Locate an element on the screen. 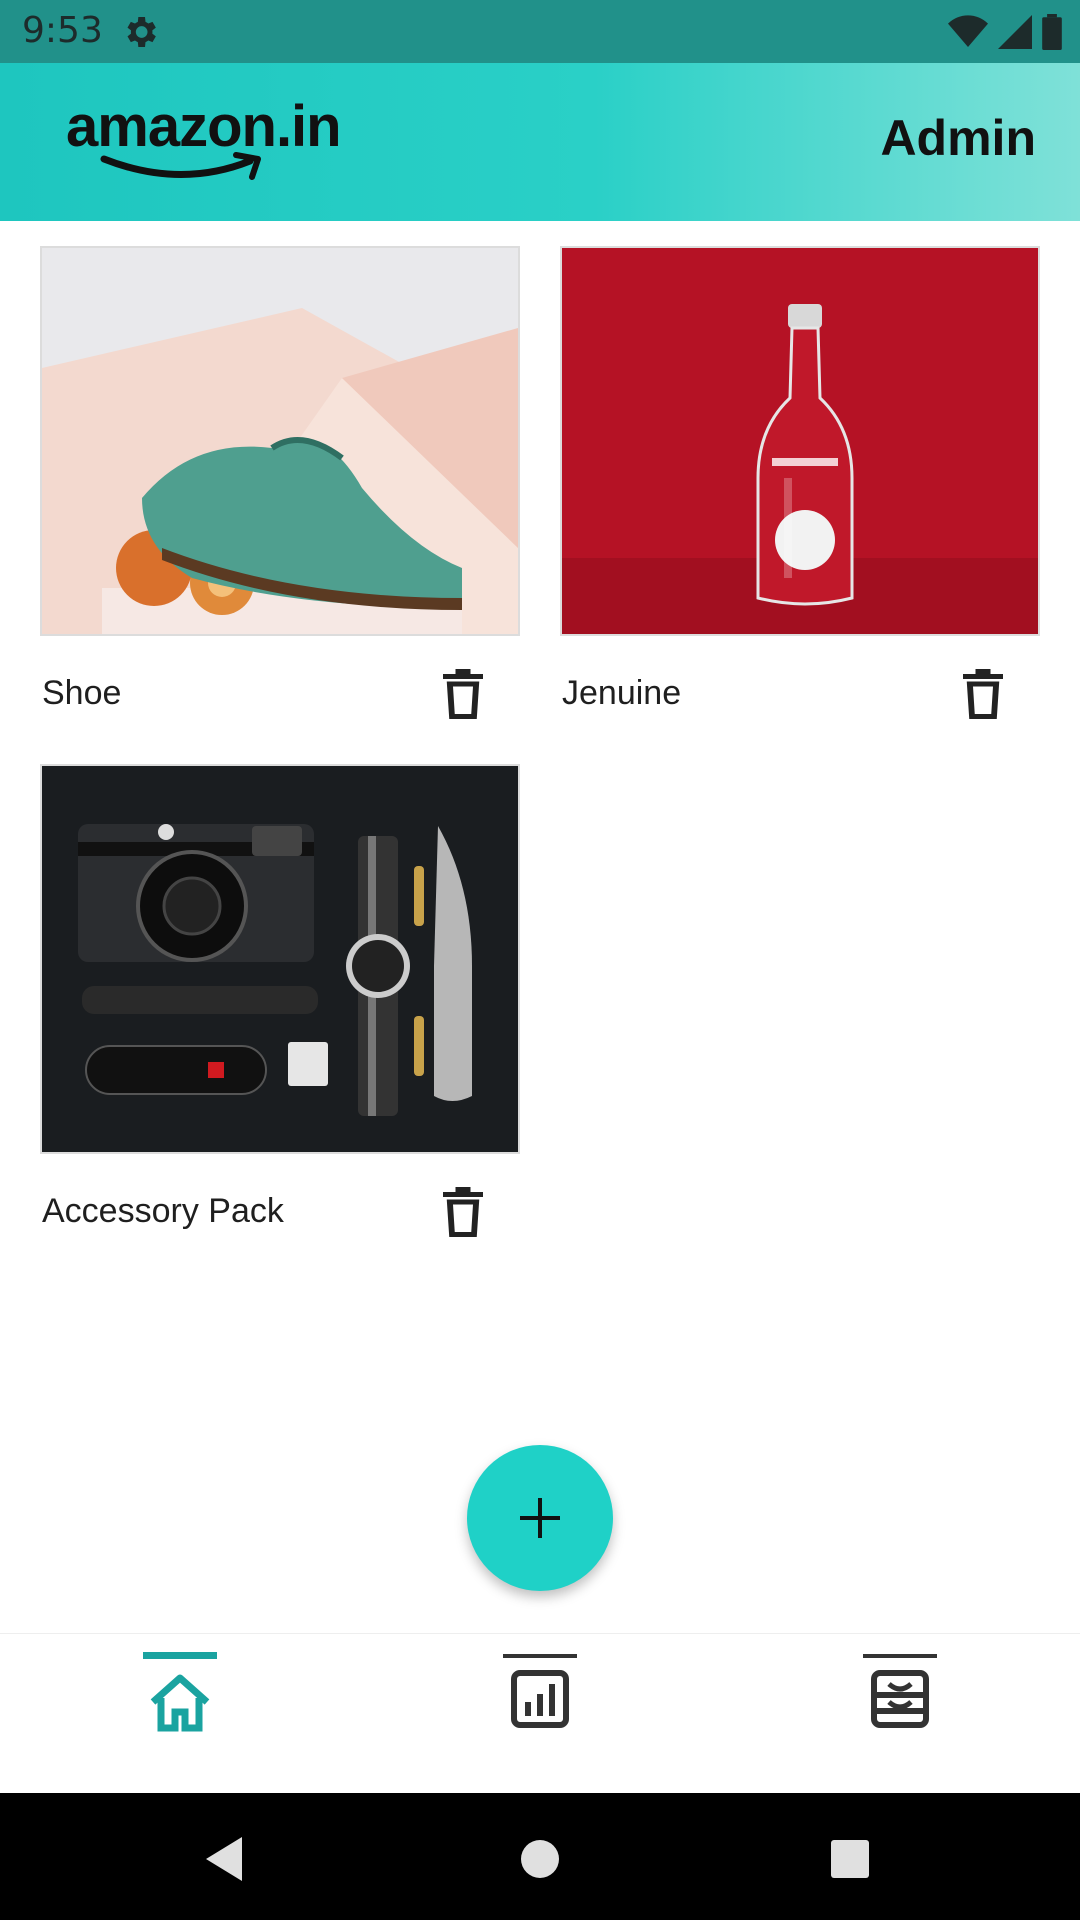 This screenshot has height=1920, width=1080. product-card: Shoe is located at coordinates (280, 482).